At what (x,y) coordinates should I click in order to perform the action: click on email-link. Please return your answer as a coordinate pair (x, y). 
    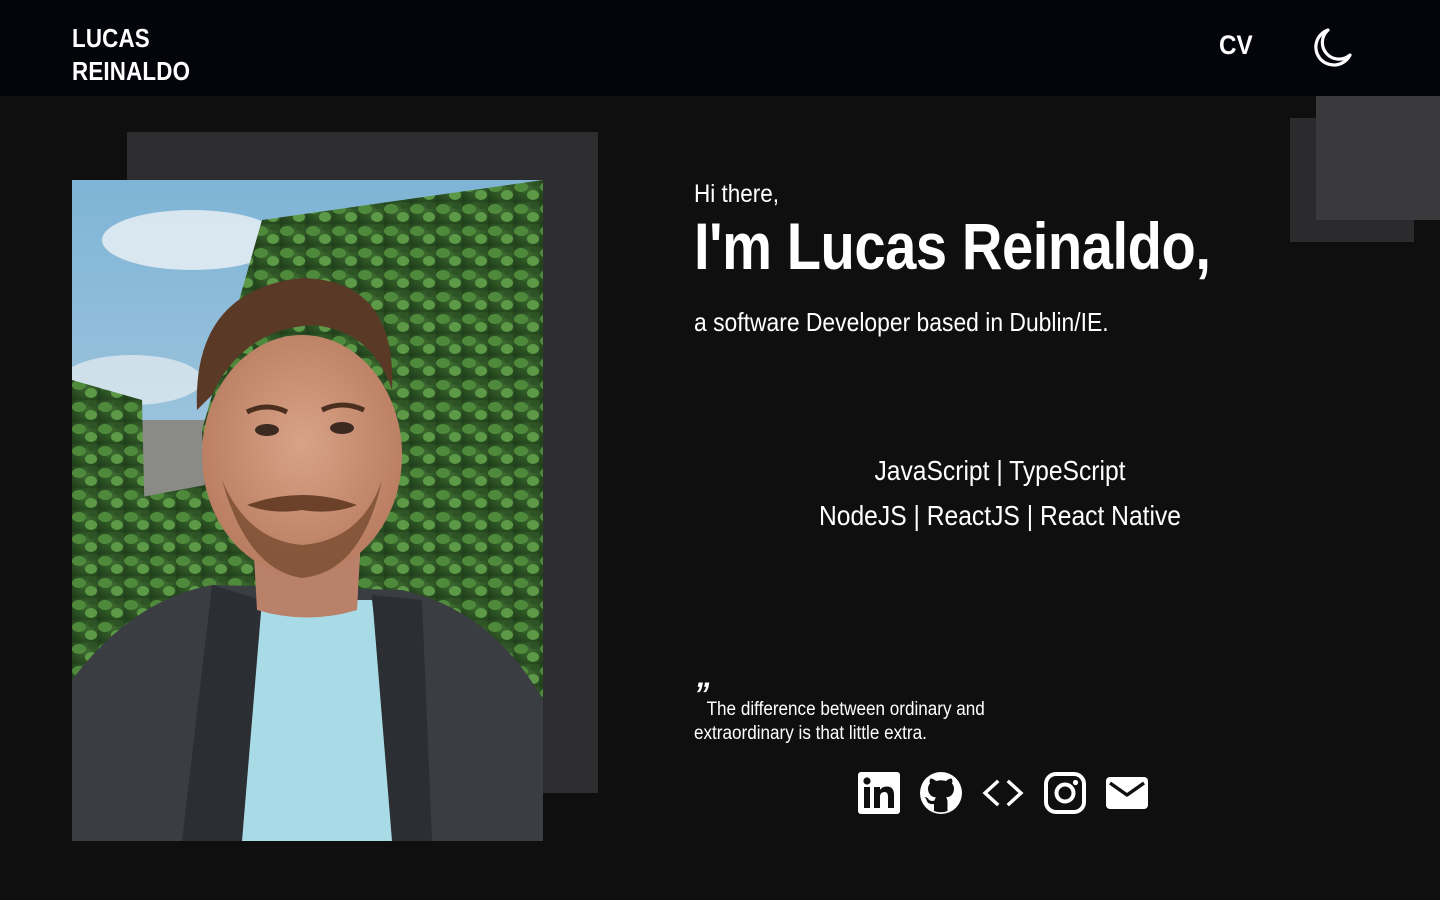
    Looking at the image, I should click on (1127, 793).